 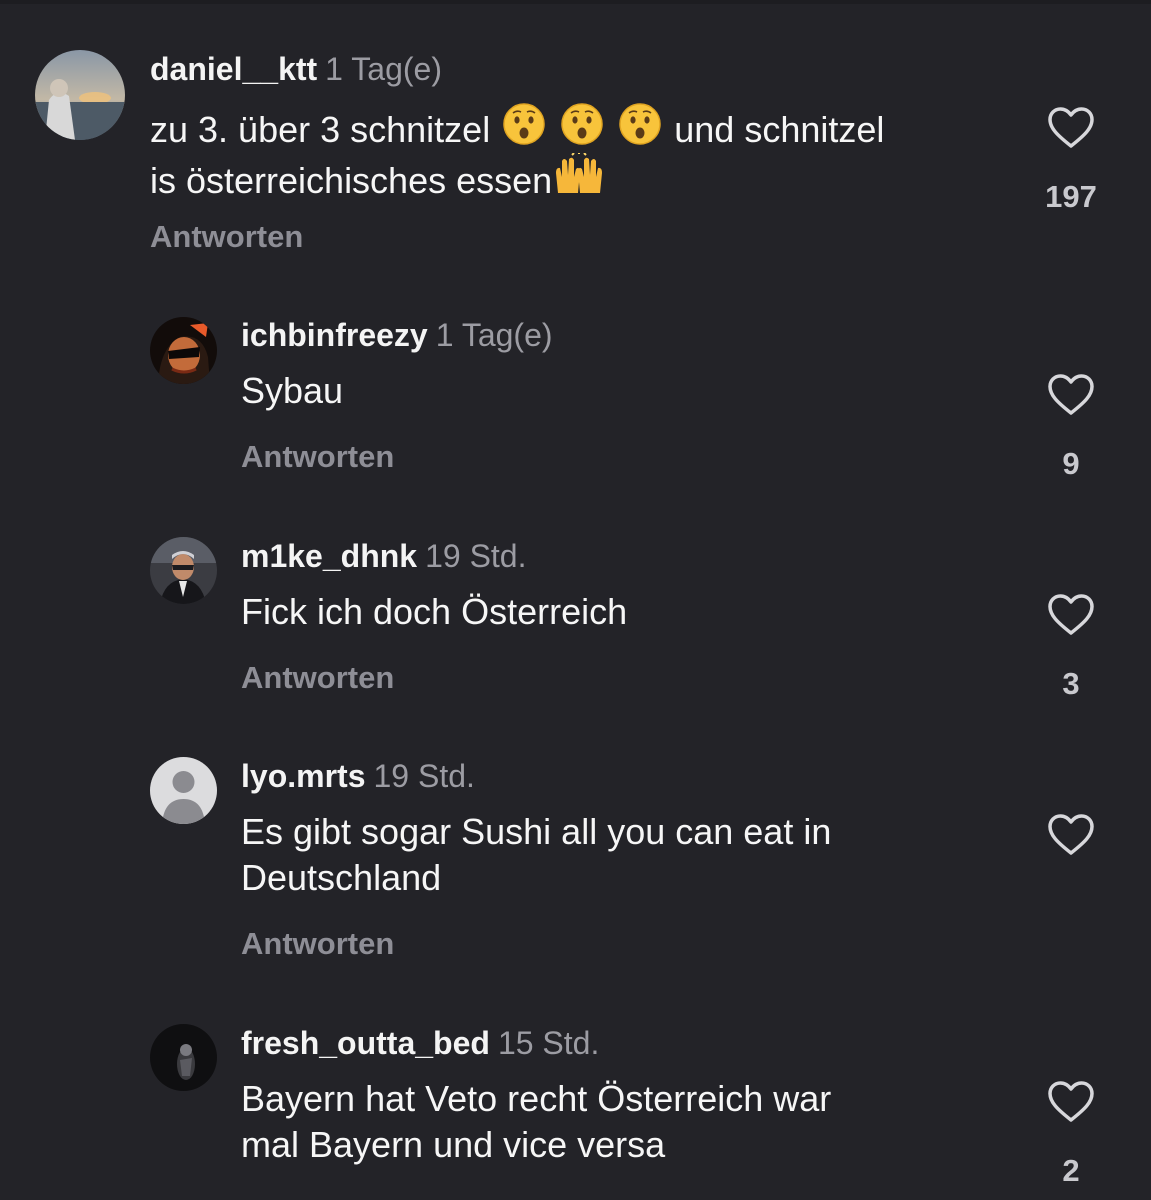 What do you see at coordinates (579, 175) in the screenshot?
I see `raising-hands-emoji-icon` at bounding box center [579, 175].